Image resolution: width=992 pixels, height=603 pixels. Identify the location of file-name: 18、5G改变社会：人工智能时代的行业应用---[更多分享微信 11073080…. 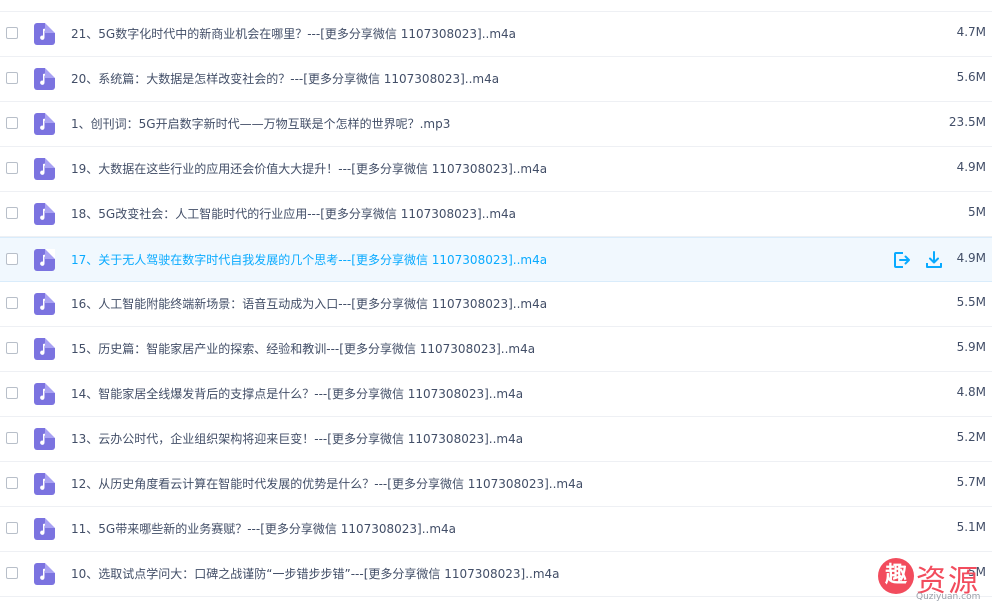
(293, 213).